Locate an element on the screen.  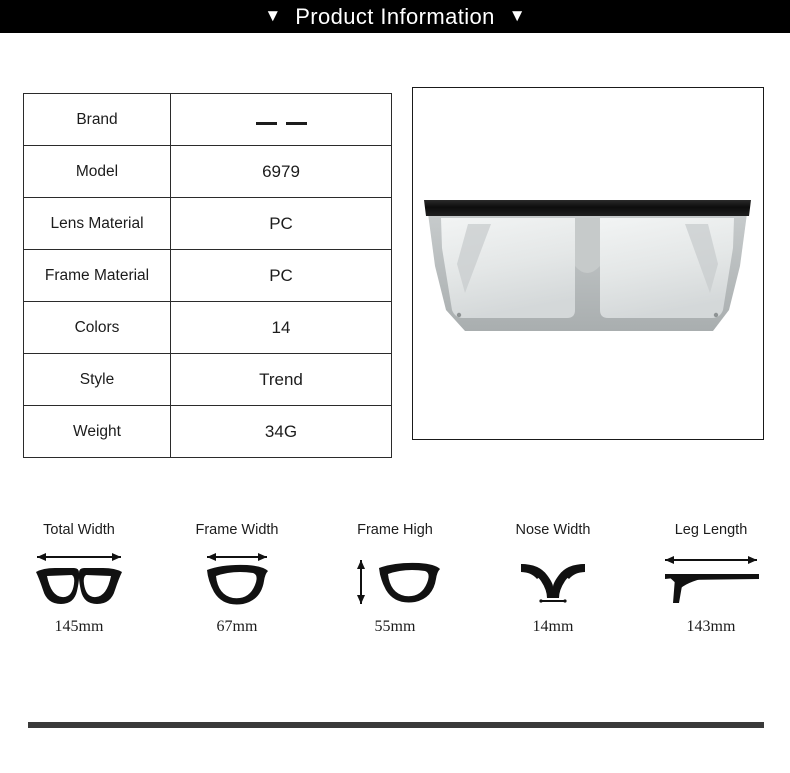
spec-key-model: Model is located at coordinates (97, 171).